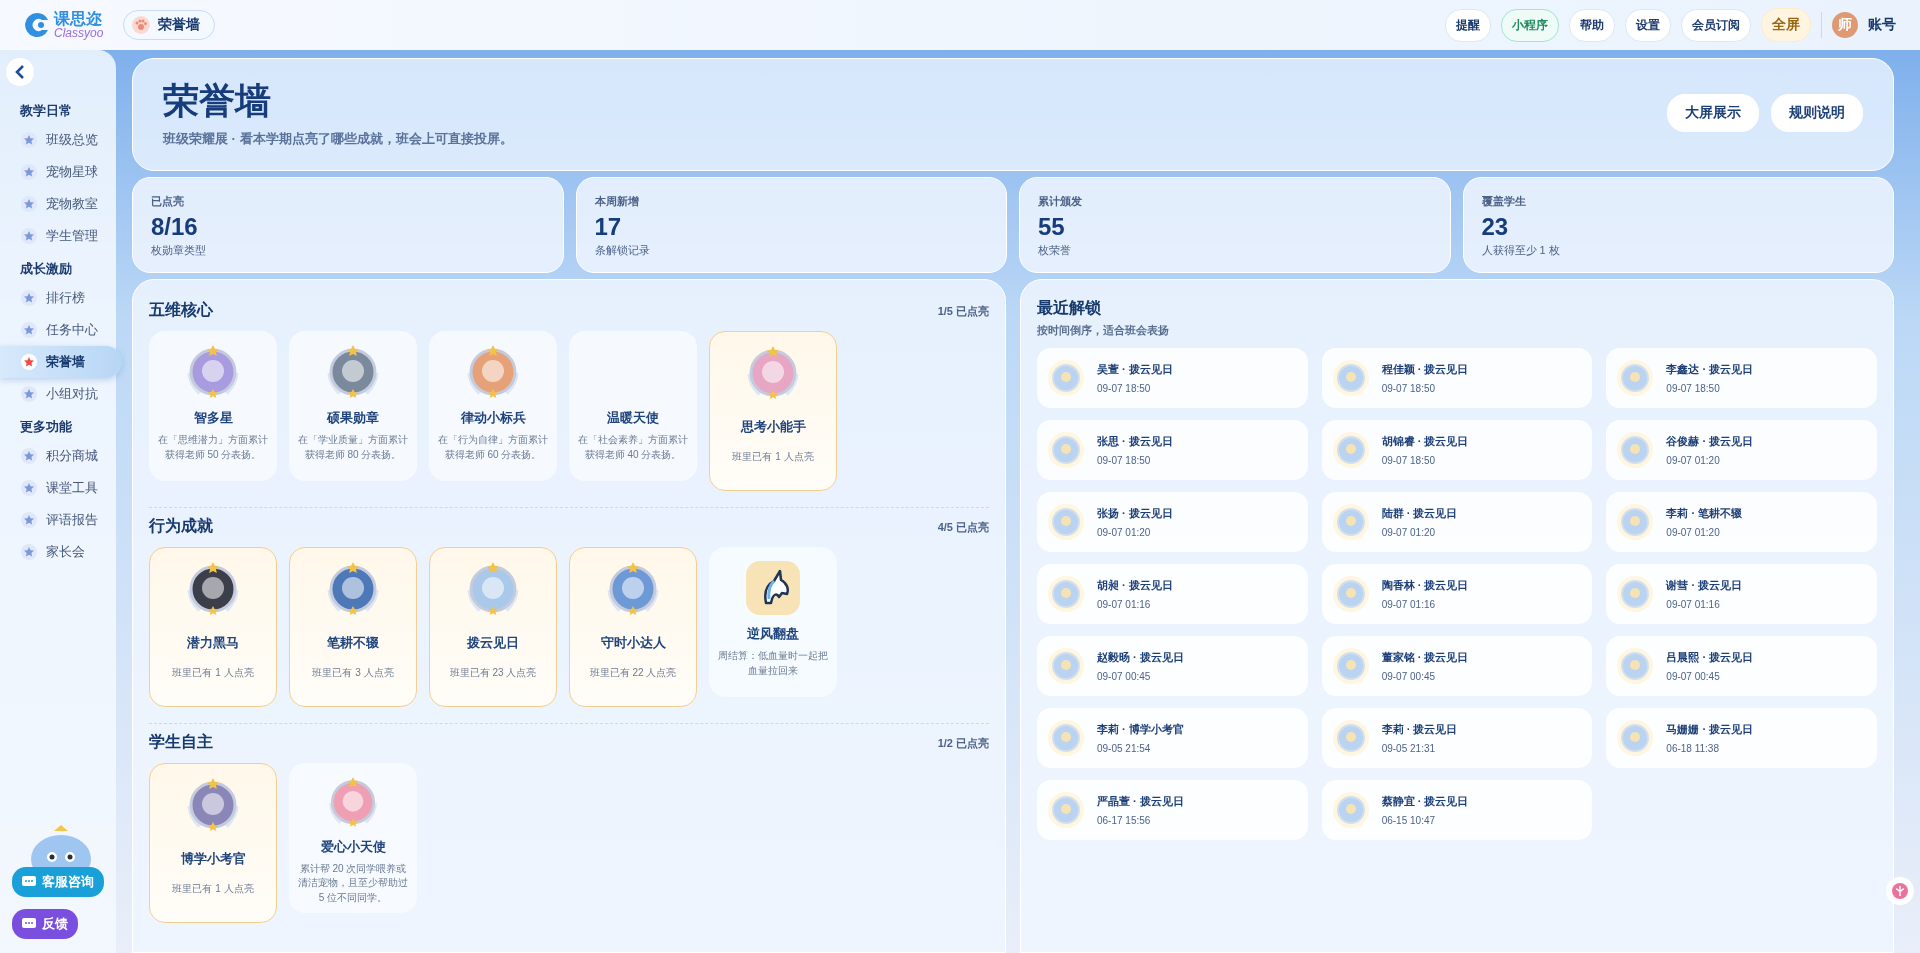 Image resolution: width=1920 pixels, height=953 pixels. Describe the element at coordinates (1710, 441) in the screenshot. I see `record-title: 谷俊赫 · 拨云见日` at that location.